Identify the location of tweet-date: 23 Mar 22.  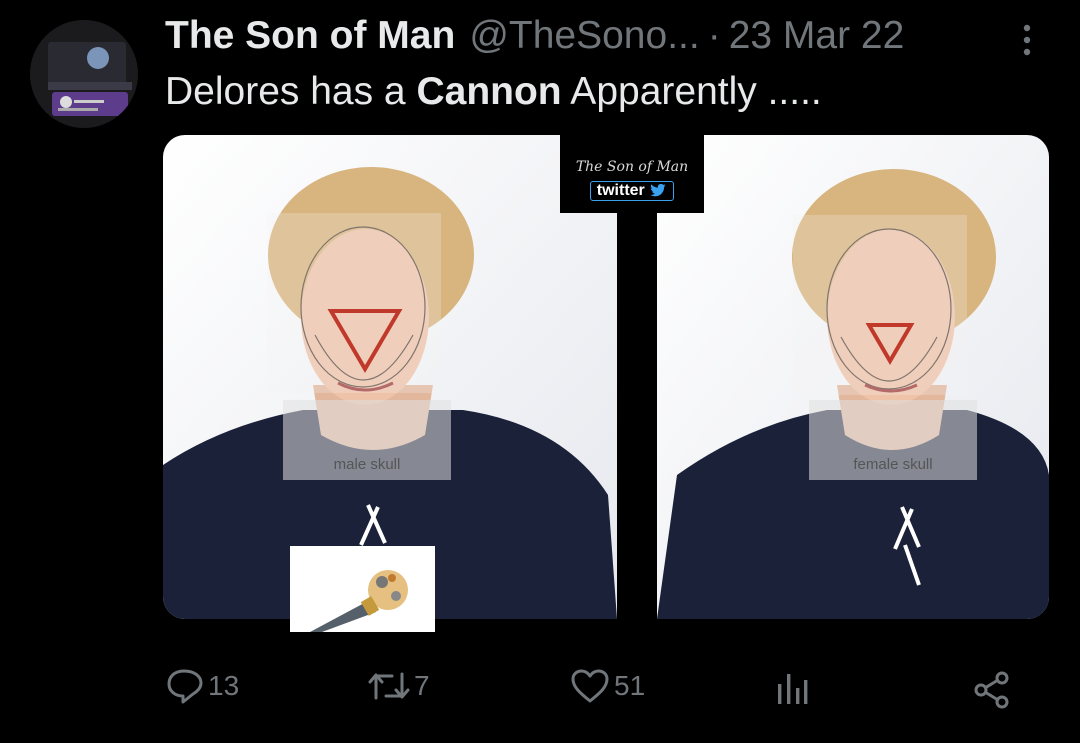
(817, 36).